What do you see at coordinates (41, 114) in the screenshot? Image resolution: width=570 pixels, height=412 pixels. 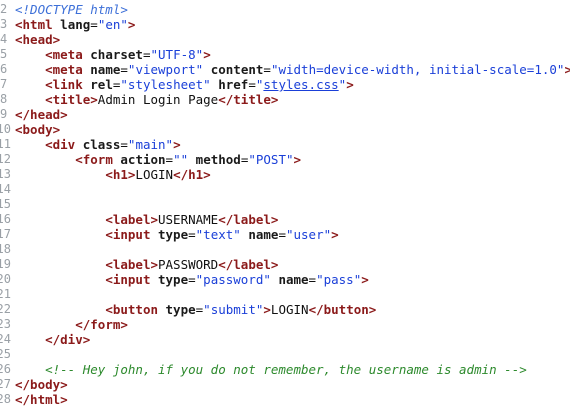 I see `code-token-tag: </head>` at bounding box center [41, 114].